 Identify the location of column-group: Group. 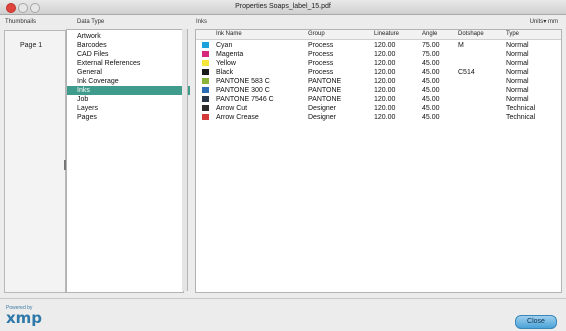
(316, 34).